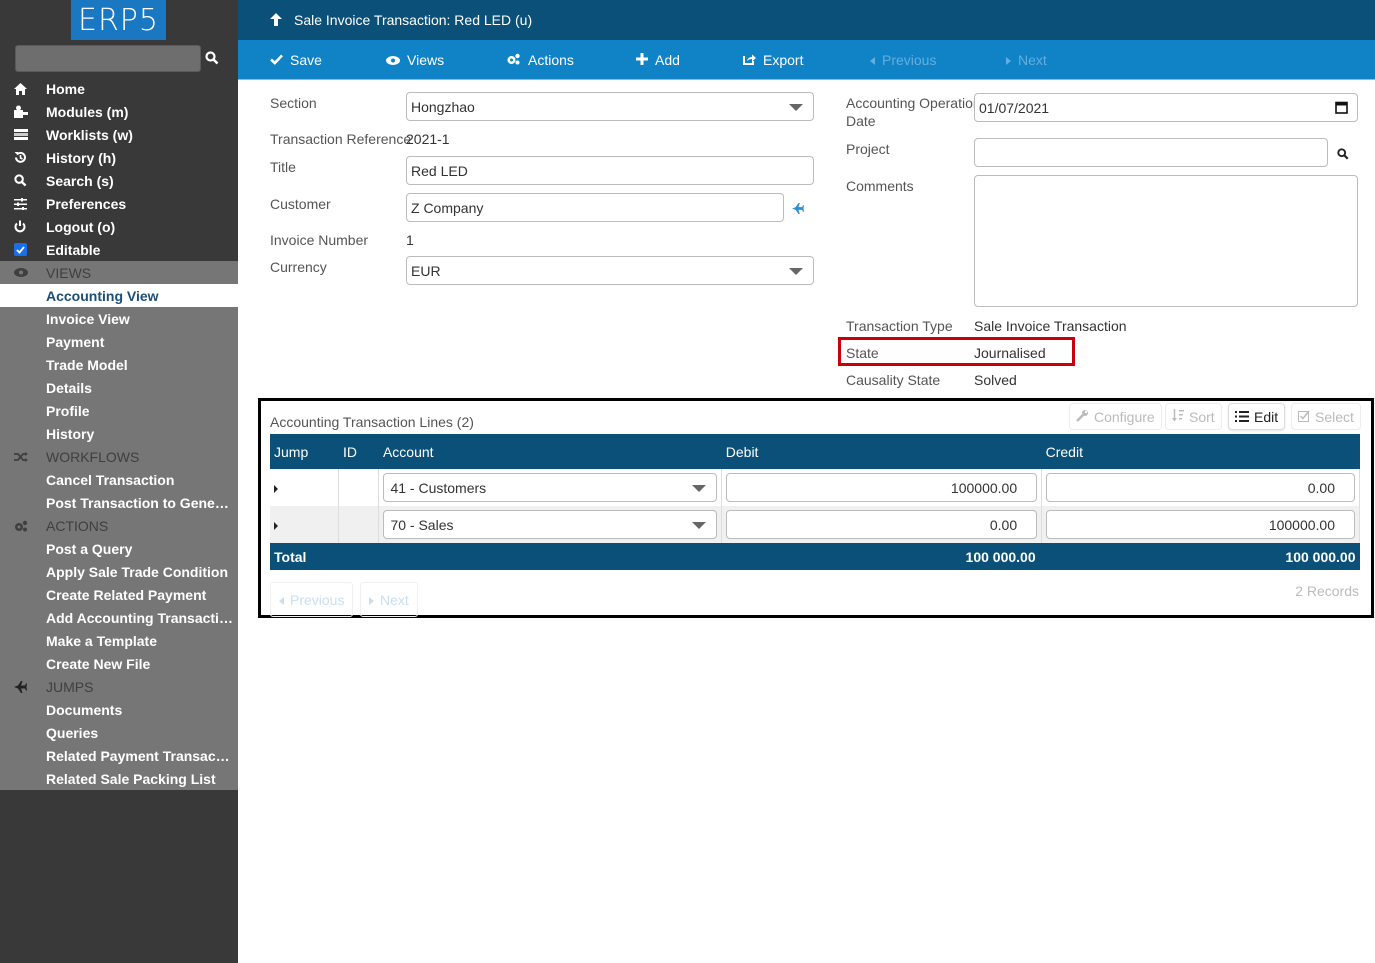 The image size is (1375, 963). Describe the element at coordinates (108, 58) in the screenshot. I see `sidebar-search-input` at that location.